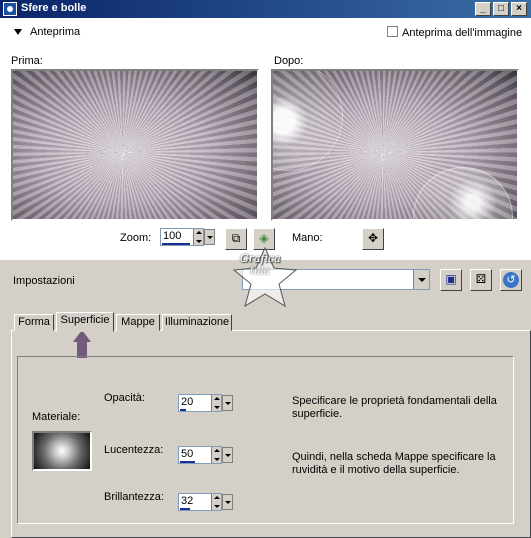 This screenshot has height=538, width=531. What do you see at coordinates (483, 9) in the screenshot?
I see `minimize-button: _` at bounding box center [483, 9].